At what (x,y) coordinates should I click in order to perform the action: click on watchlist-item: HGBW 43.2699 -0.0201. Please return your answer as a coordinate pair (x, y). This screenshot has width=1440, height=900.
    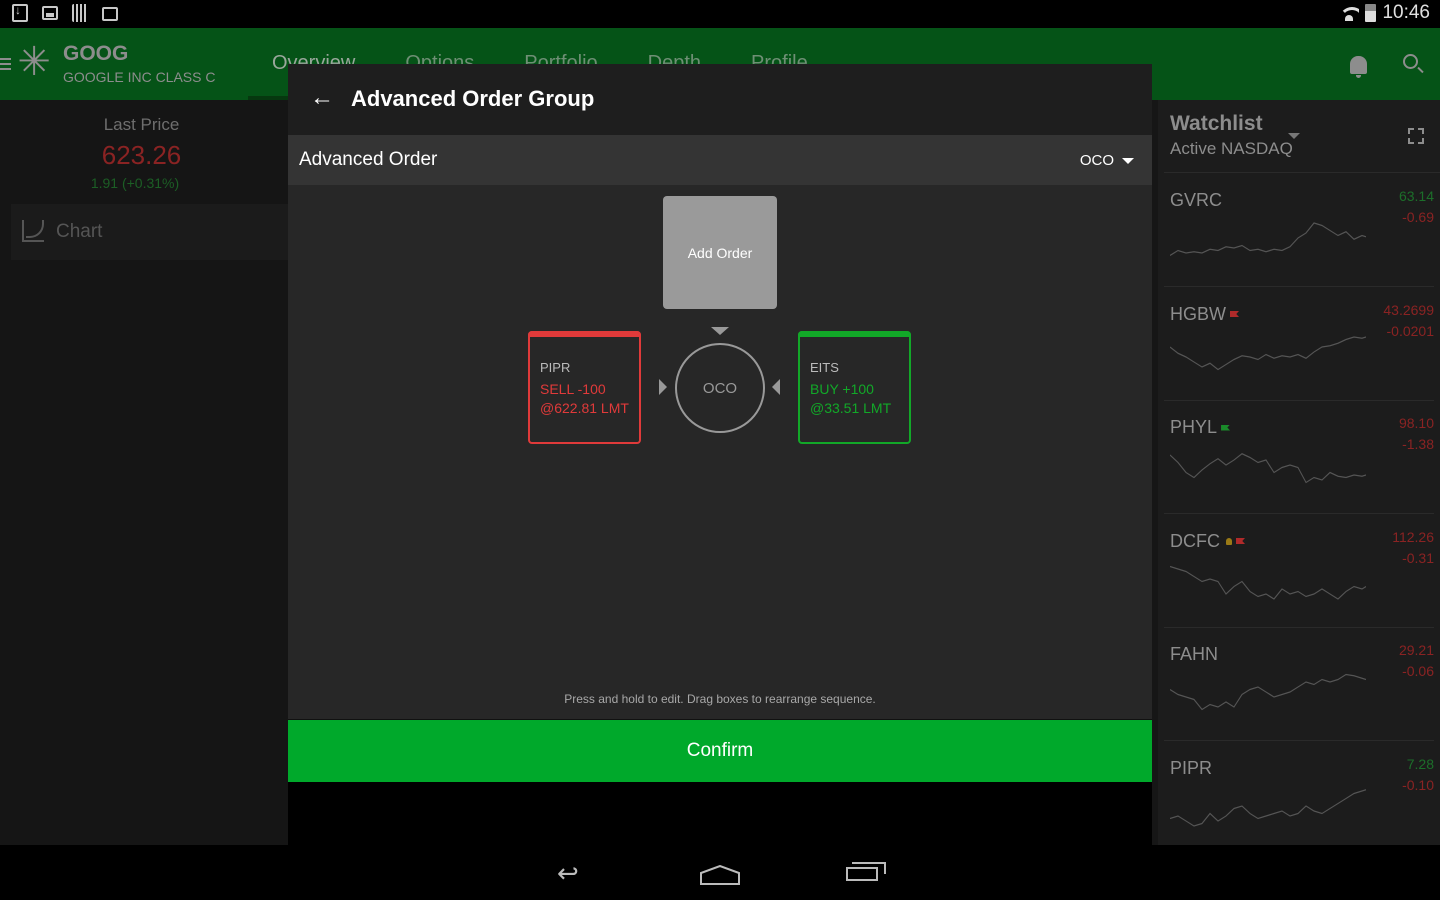
    Looking at the image, I should click on (1299, 344).